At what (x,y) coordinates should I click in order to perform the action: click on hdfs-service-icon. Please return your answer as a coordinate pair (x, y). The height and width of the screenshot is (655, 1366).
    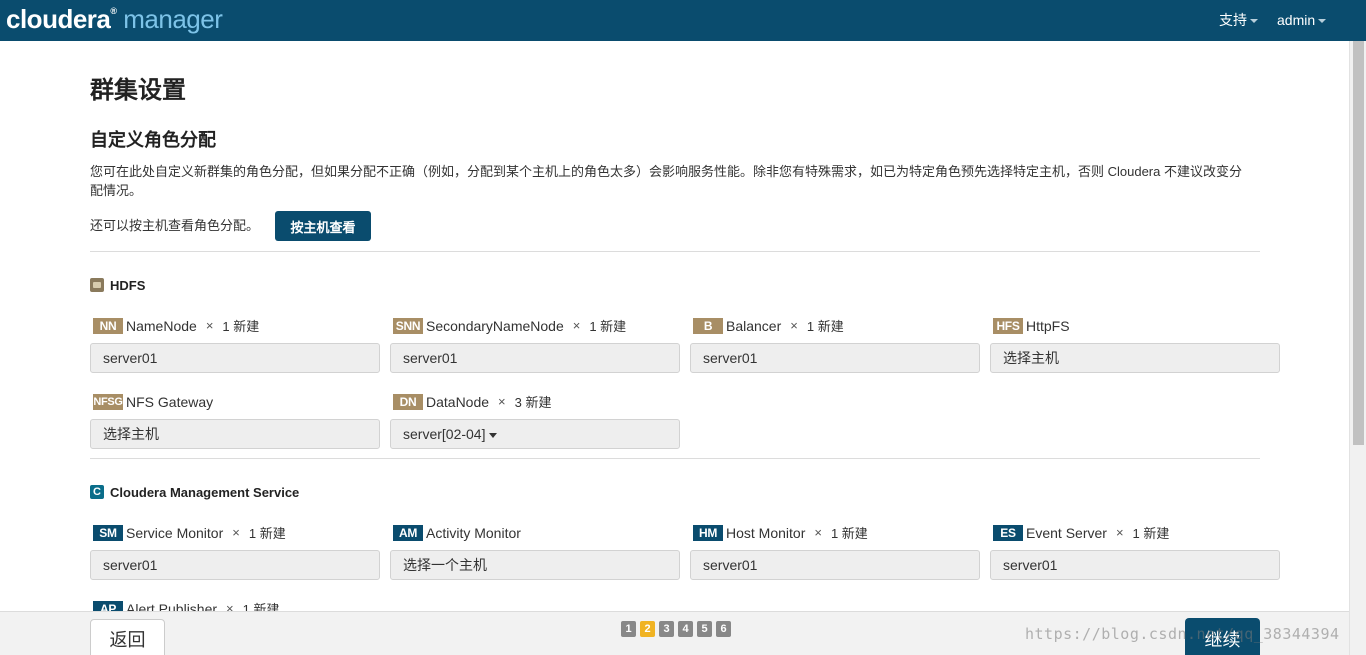
    Looking at the image, I should click on (97, 285).